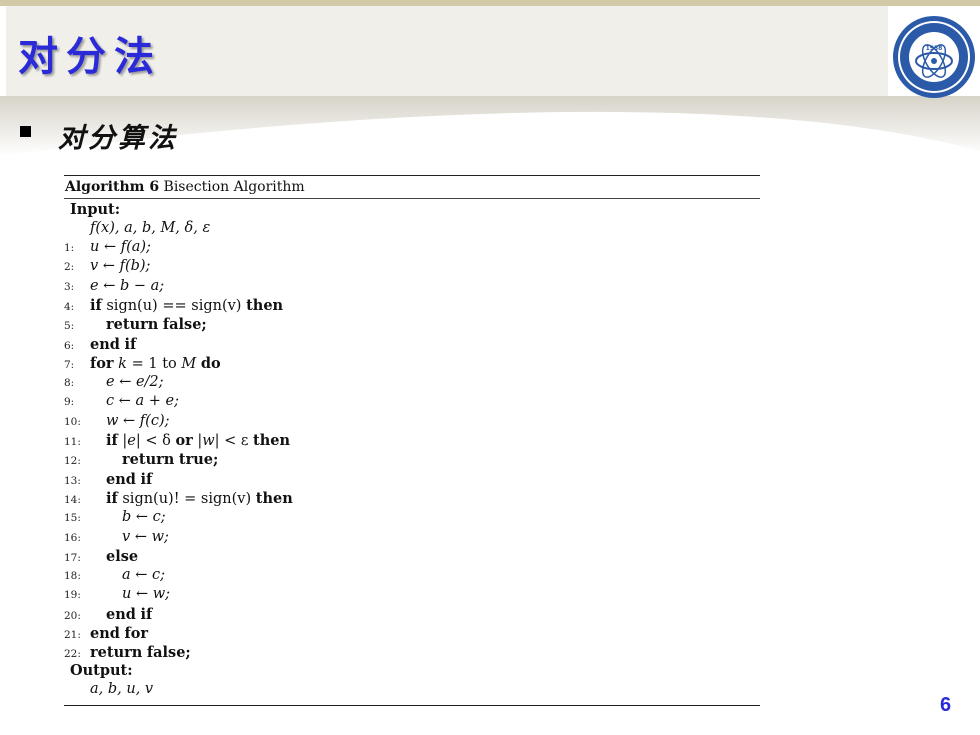 Image resolution: width=980 pixels, height=735 pixels. What do you see at coordinates (69, 326) in the screenshot?
I see `line-number: 5:` at bounding box center [69, 326].